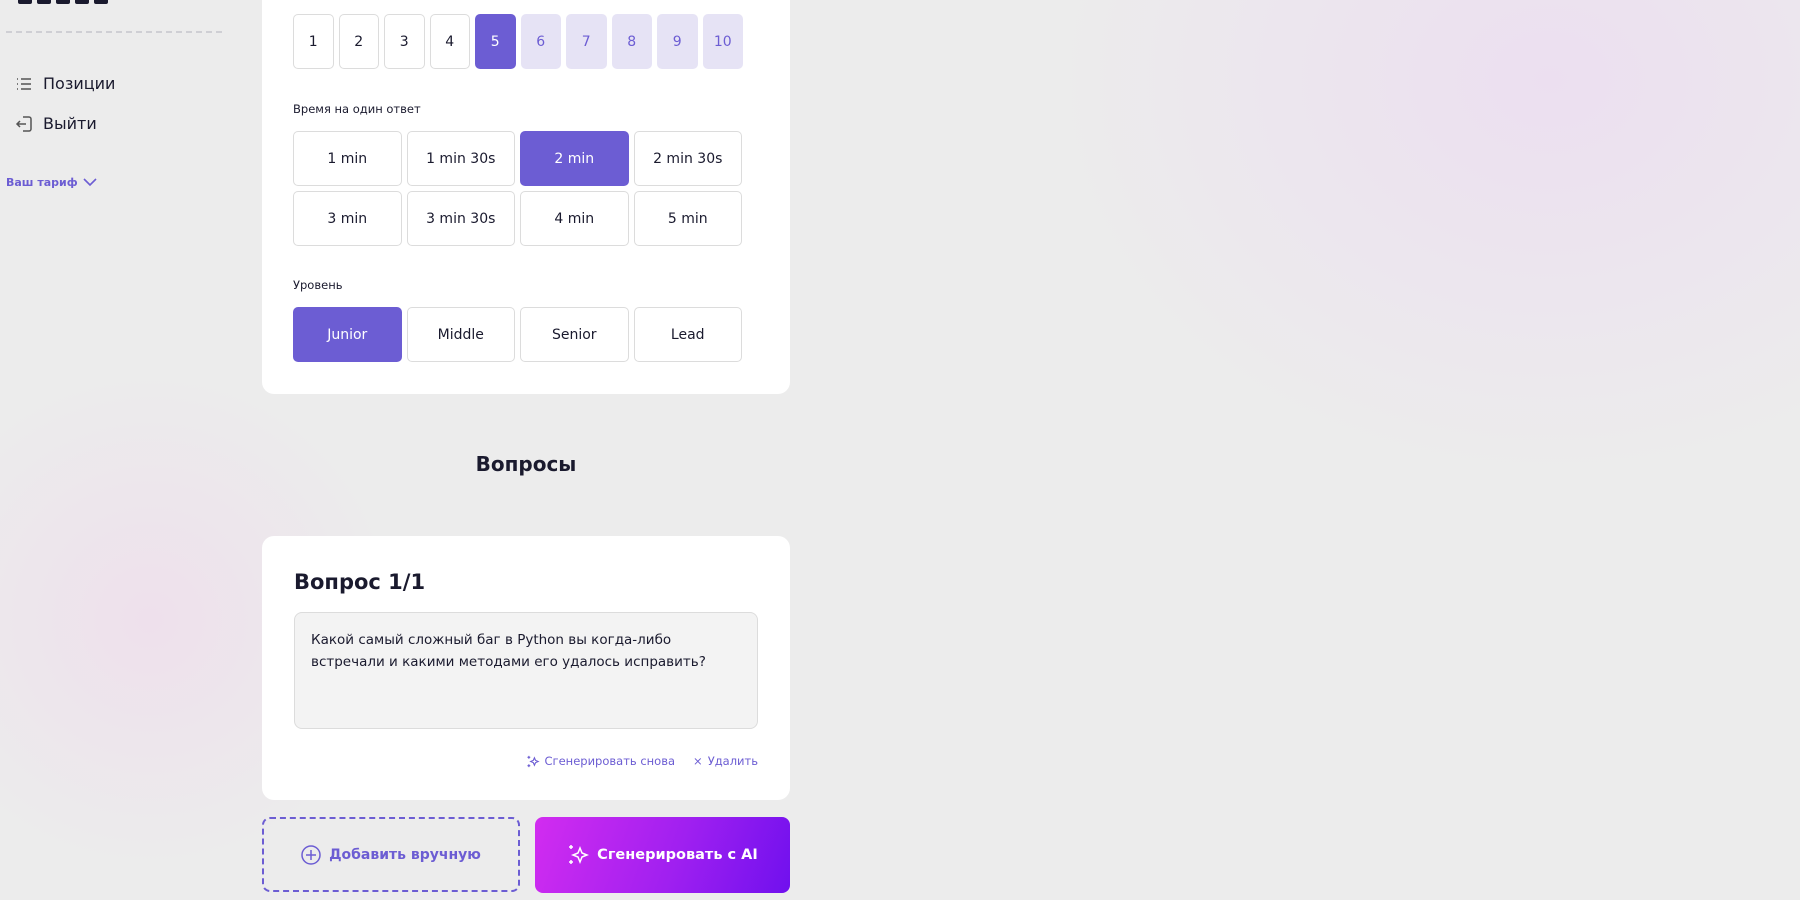 The image size is (1800, 900). I want to click on question-count-option: 7, so click(586, 41).